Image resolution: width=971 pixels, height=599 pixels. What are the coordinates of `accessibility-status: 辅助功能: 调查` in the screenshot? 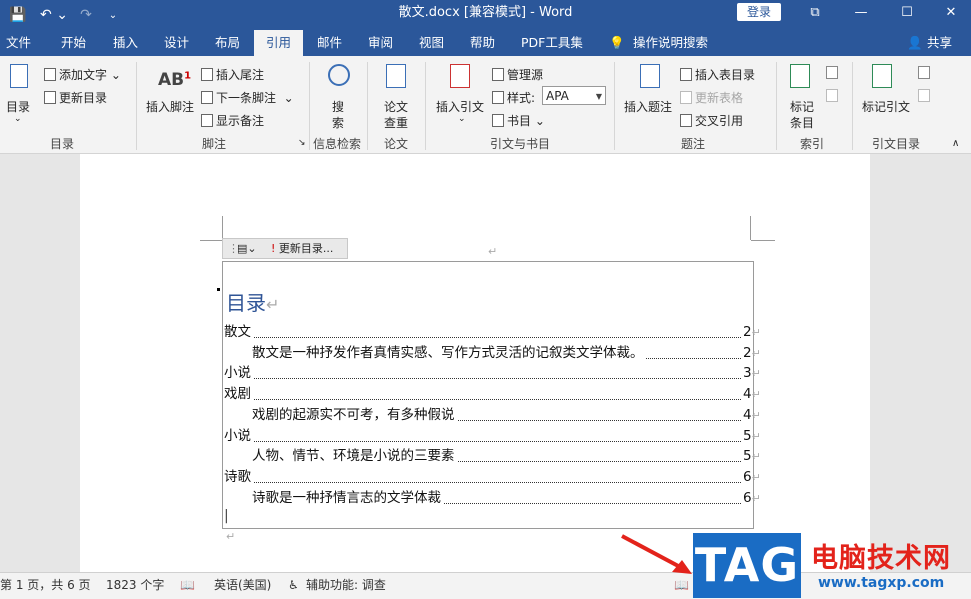 It's located at (346, 585).